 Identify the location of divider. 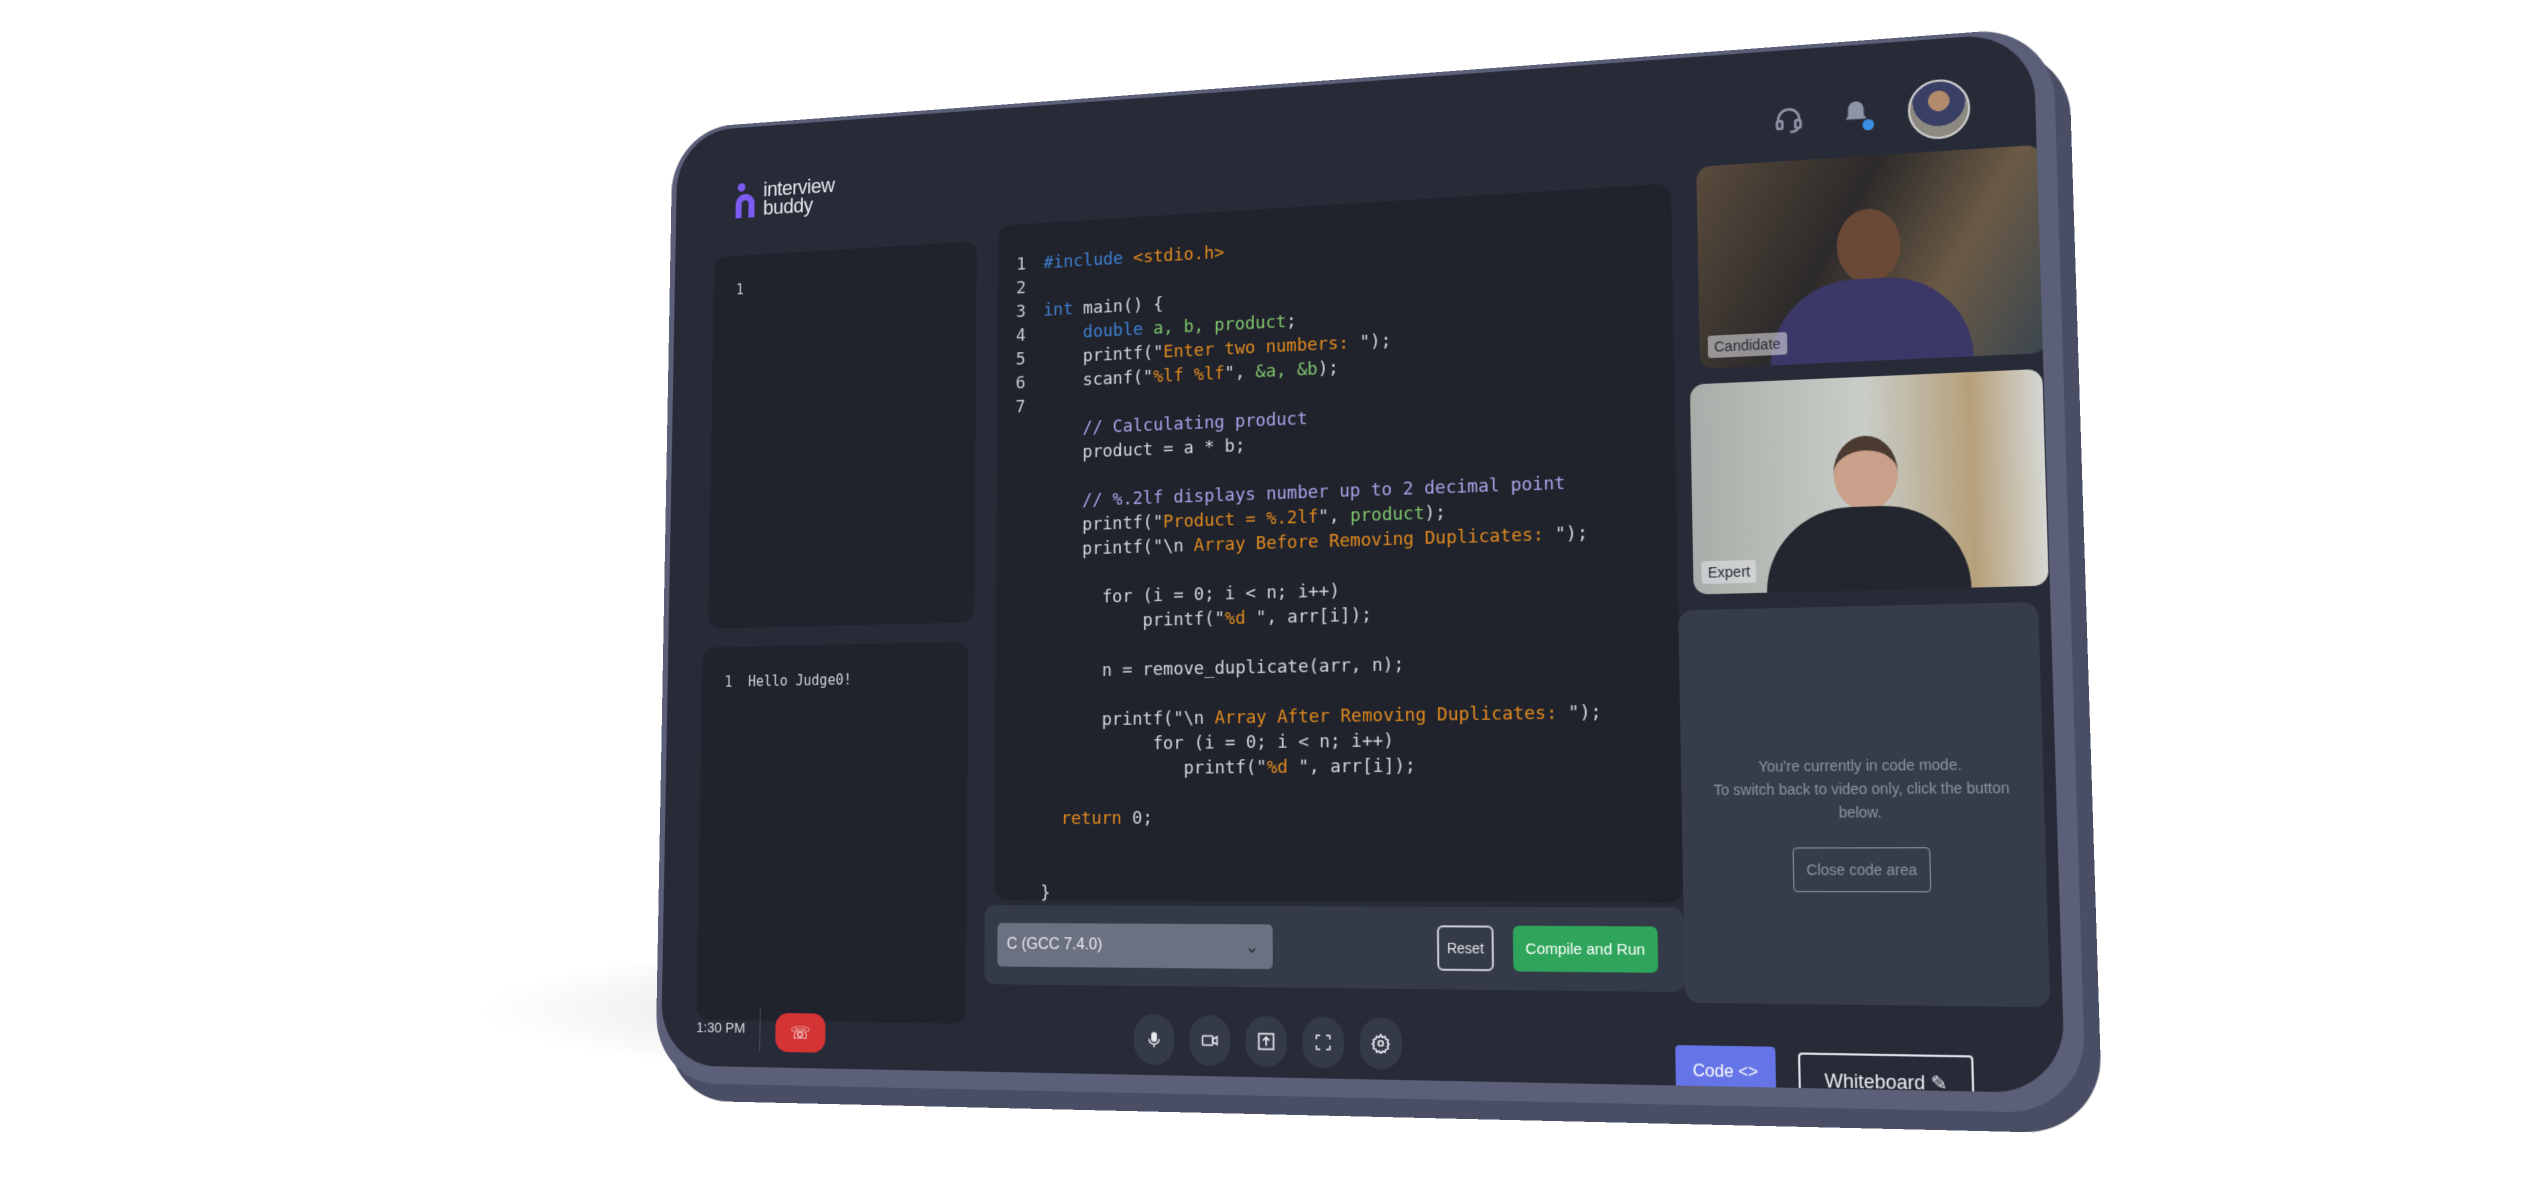
(760, 1030).